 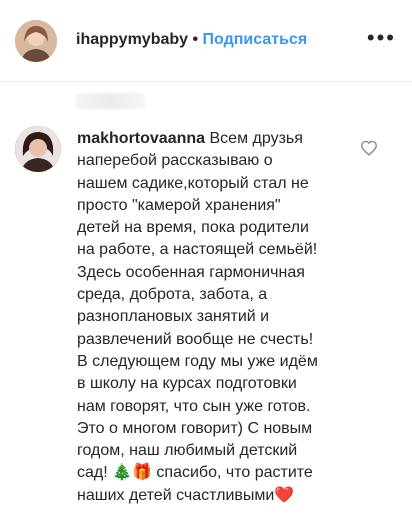 What do you see at coordinates (38, 149) in the screenshot?
I see `commenter-avatar` at bounding box center [38, 149].